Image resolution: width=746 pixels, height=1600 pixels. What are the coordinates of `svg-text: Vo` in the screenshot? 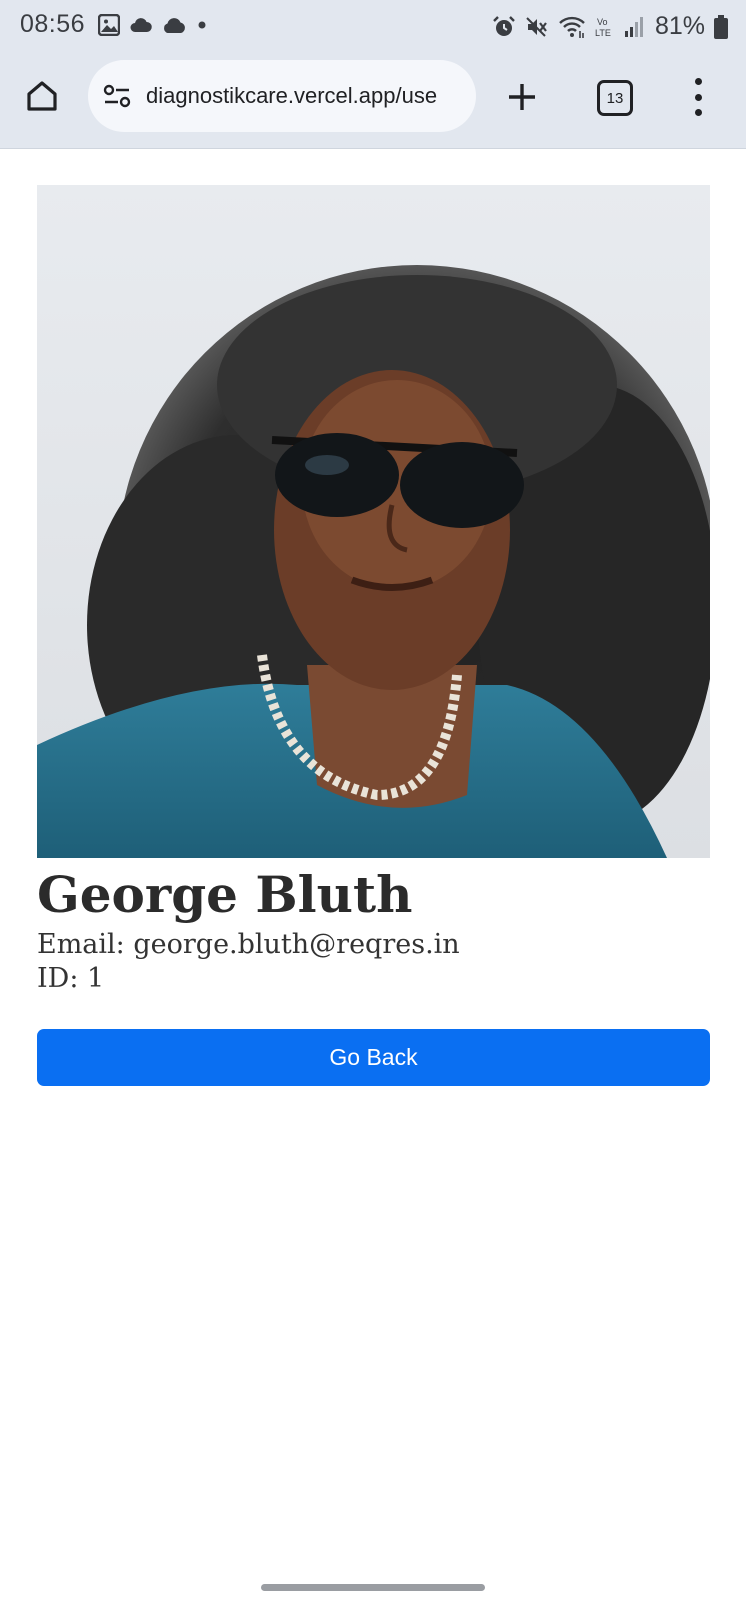 It's located at (602, 22).